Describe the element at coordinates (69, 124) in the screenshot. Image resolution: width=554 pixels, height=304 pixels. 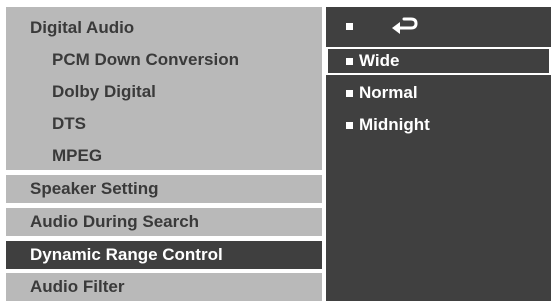
I see `menu-item-dts: DTS` at that location.